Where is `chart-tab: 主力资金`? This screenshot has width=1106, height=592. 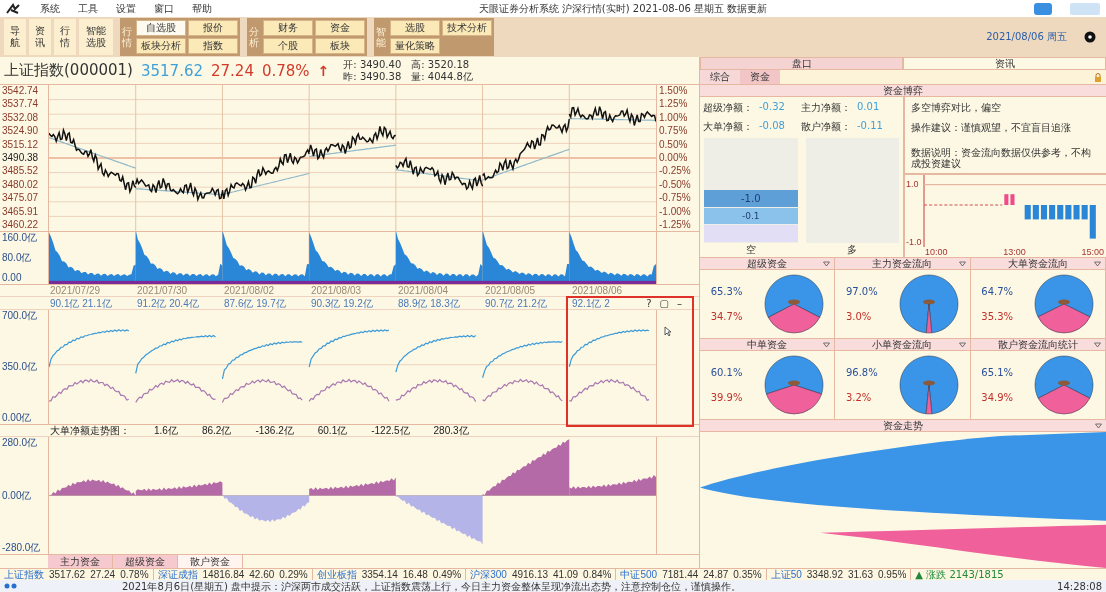 chart-tab: 主力资金 is located at coordinates (80, 561).